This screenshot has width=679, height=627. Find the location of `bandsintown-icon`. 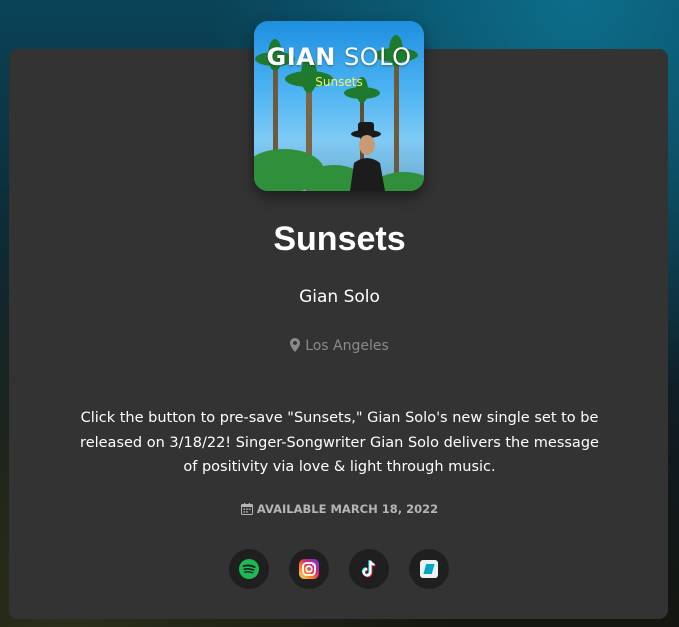

bandsintown-icon is located at coordinates (429, 569).